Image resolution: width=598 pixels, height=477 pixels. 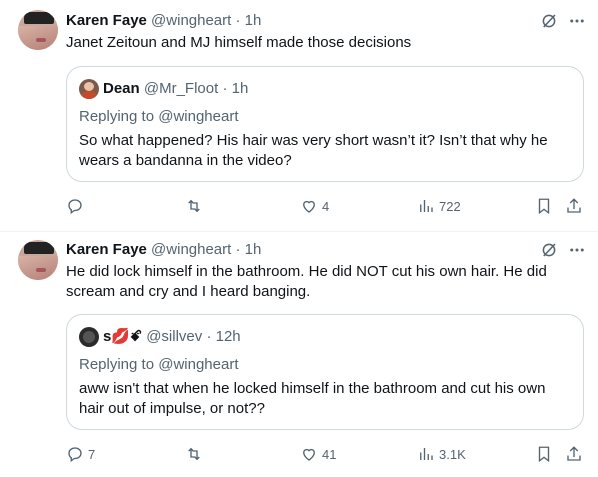 I want to click on action-bar: 4 722, so click(x=326, y=206).